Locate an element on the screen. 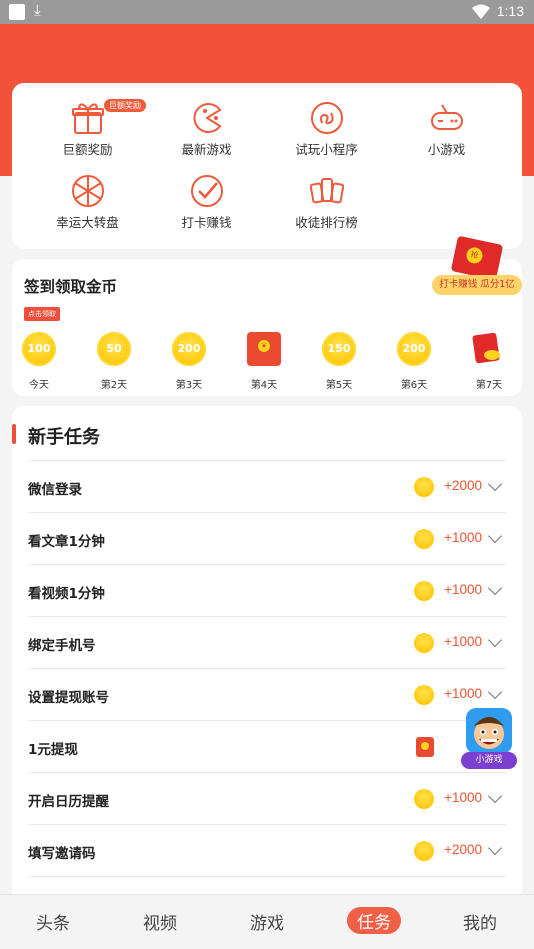  day-label: 第3天 is located at coordinates (189, 385).